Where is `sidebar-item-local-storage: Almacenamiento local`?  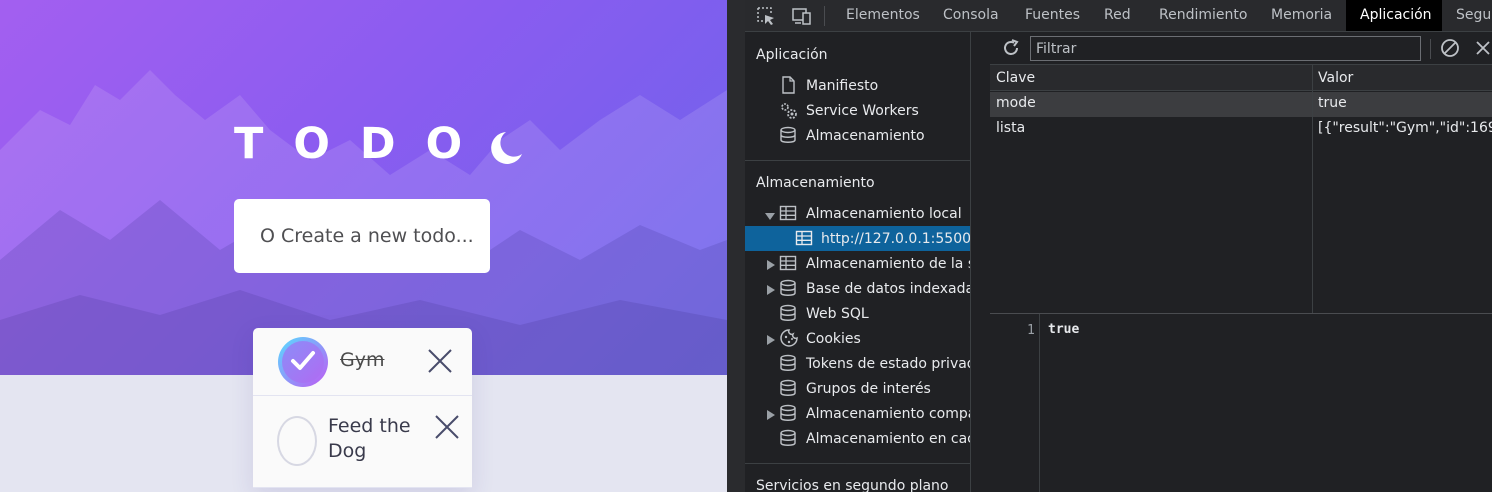
sidebar-item-local-storage: Almacenamiento local is located at coordinates (857, 213).